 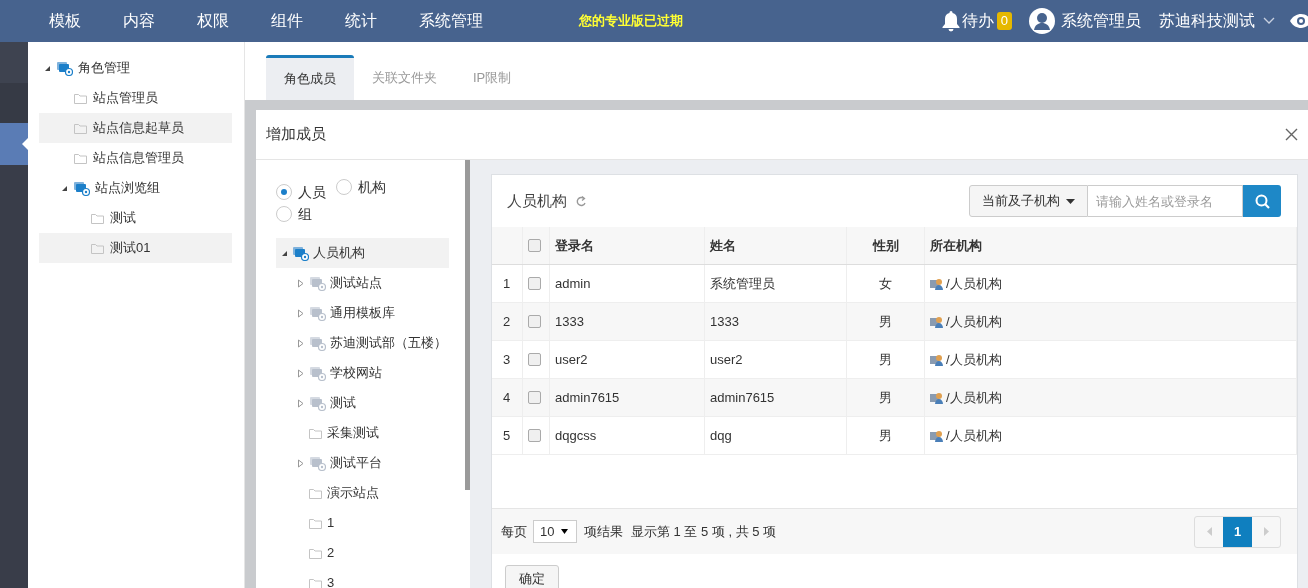 I want to click on avatar-icon, so click(x=1042, y=21).